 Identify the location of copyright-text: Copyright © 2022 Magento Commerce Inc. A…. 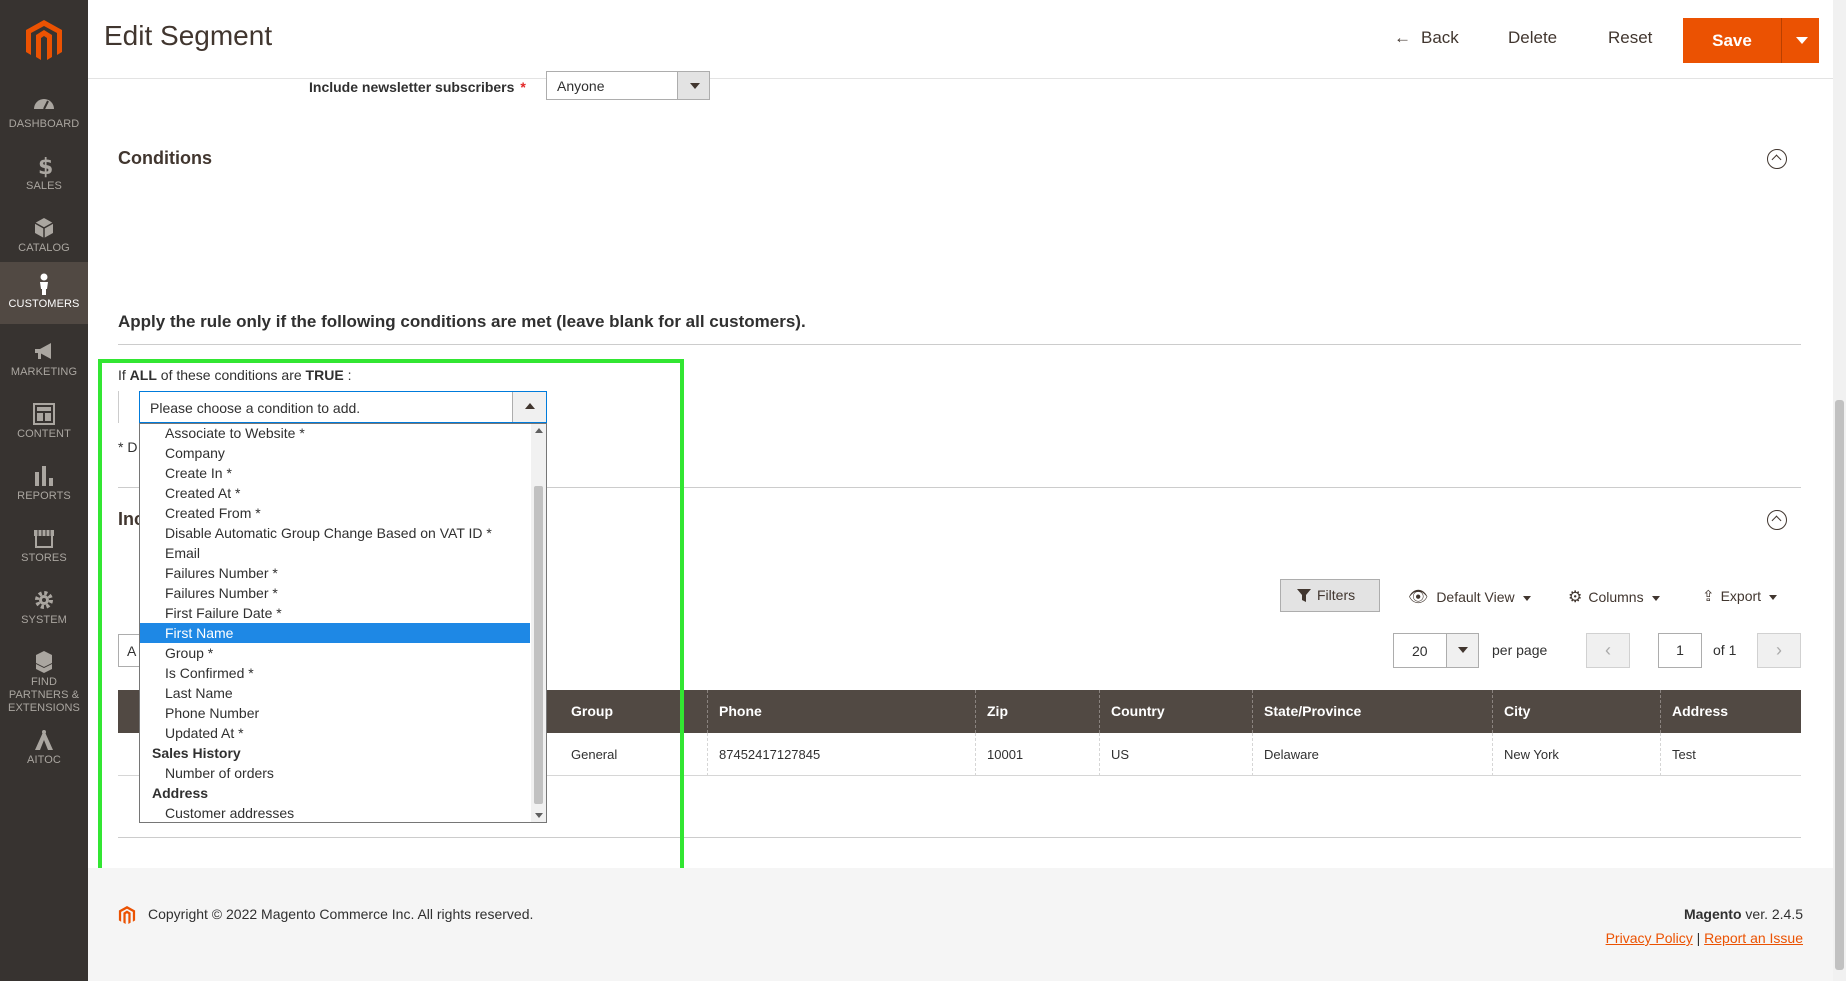
(341, 914).